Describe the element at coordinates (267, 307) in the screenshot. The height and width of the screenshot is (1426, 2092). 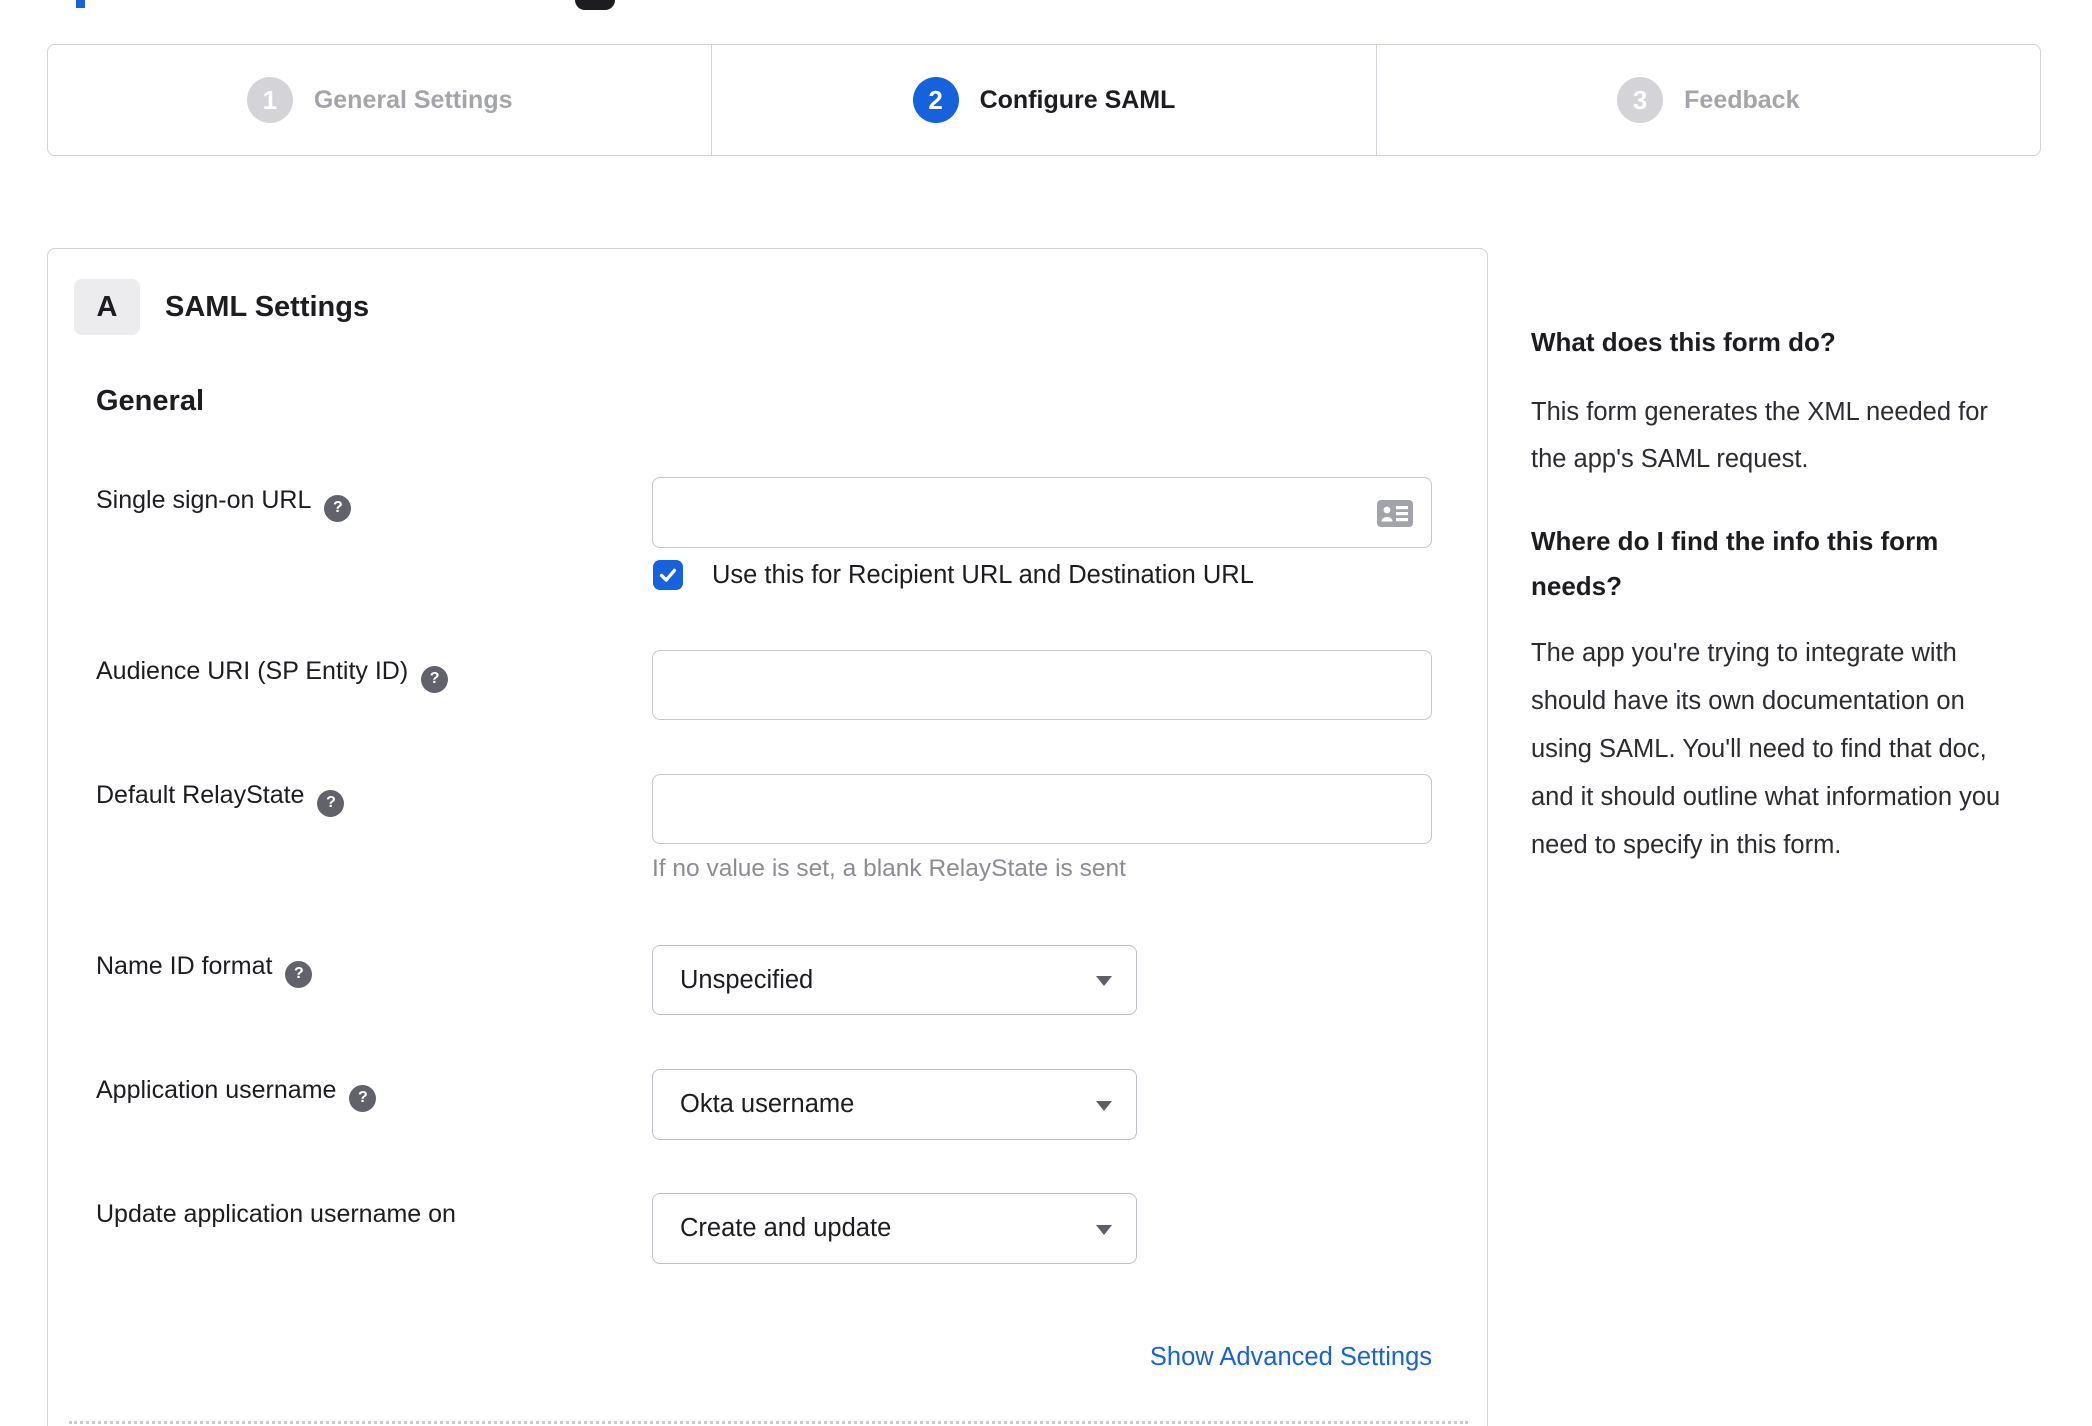
I see `section-title: SAML Settings` at that location.